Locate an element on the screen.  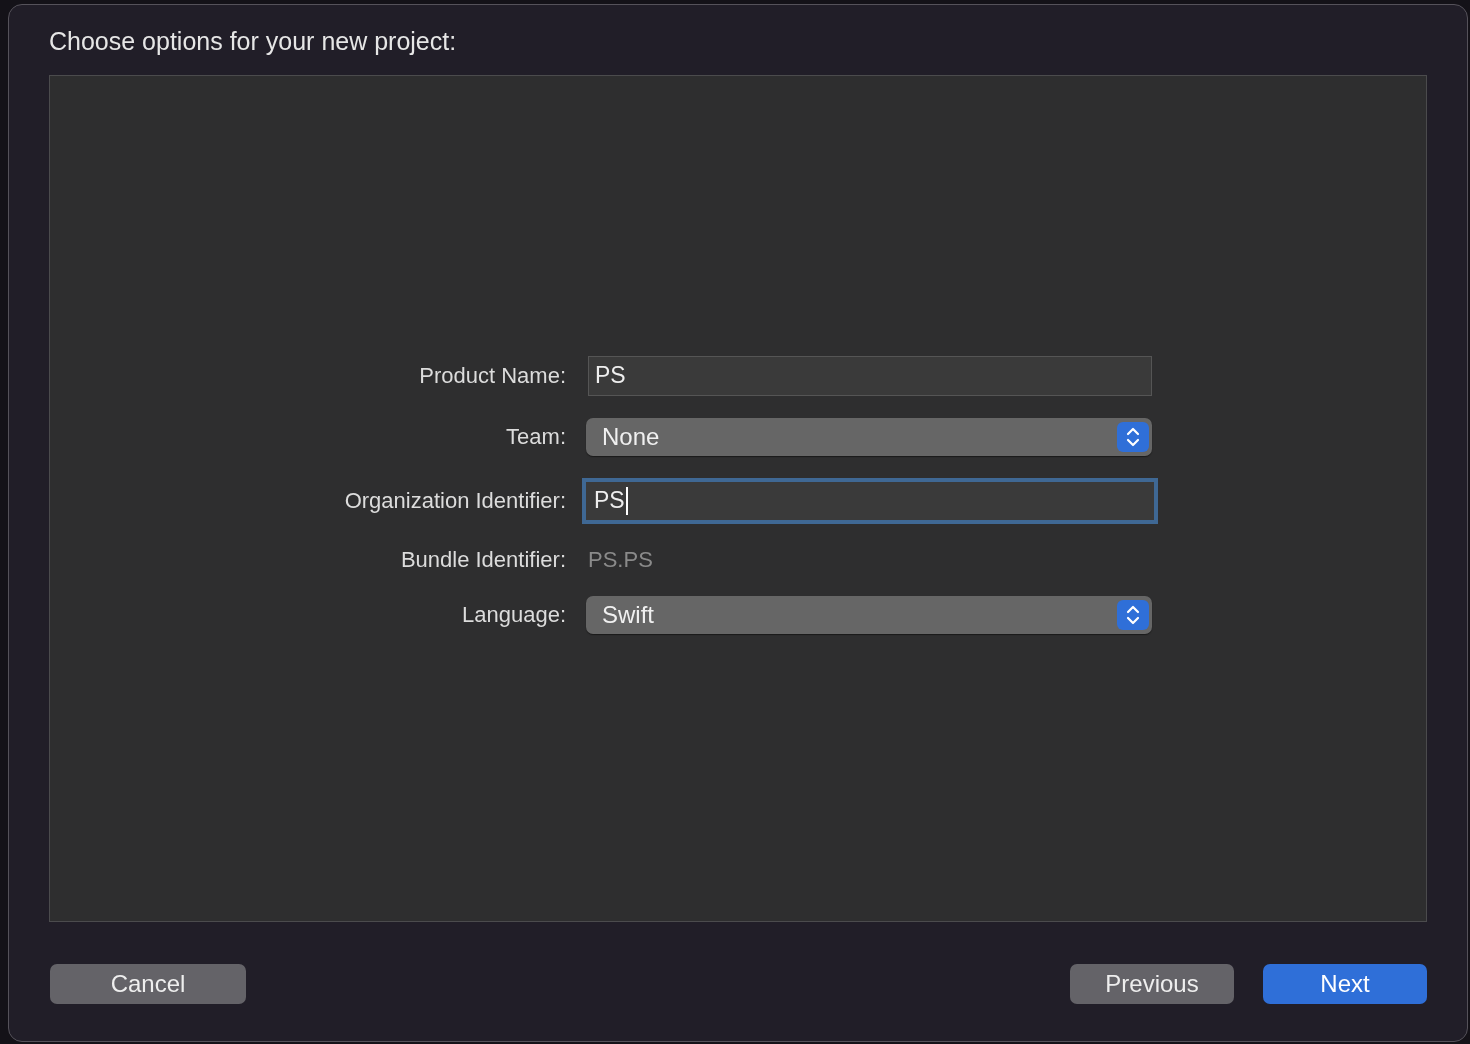
field-label: Language: is located at coordinates (514, 614).